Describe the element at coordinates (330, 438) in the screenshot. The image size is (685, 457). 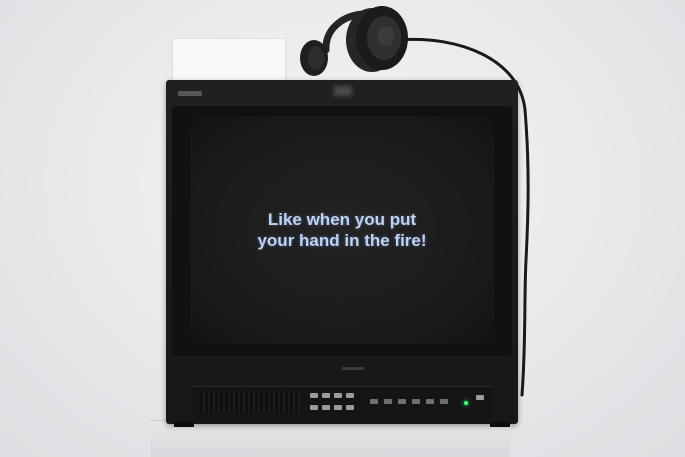
I see `display-pedestal` at that location.